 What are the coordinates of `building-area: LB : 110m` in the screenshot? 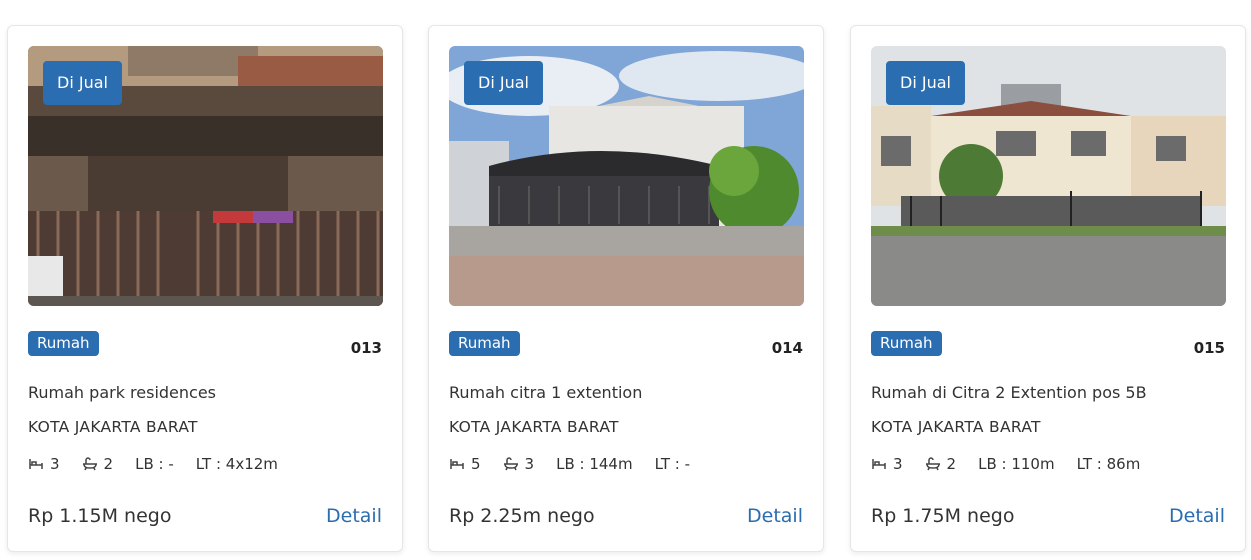 It's located at (1016, 464).